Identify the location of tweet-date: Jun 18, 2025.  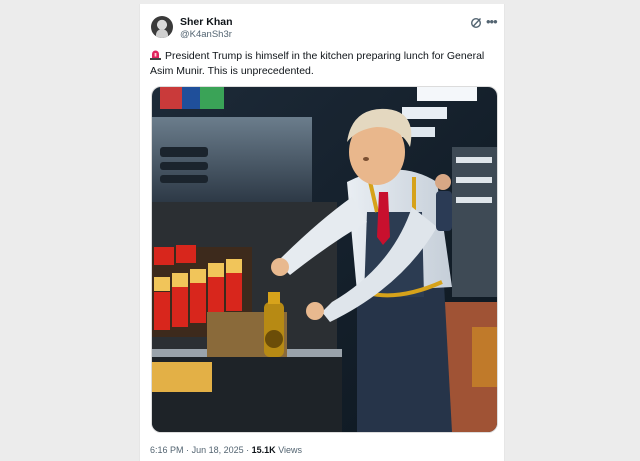
(218, 450).